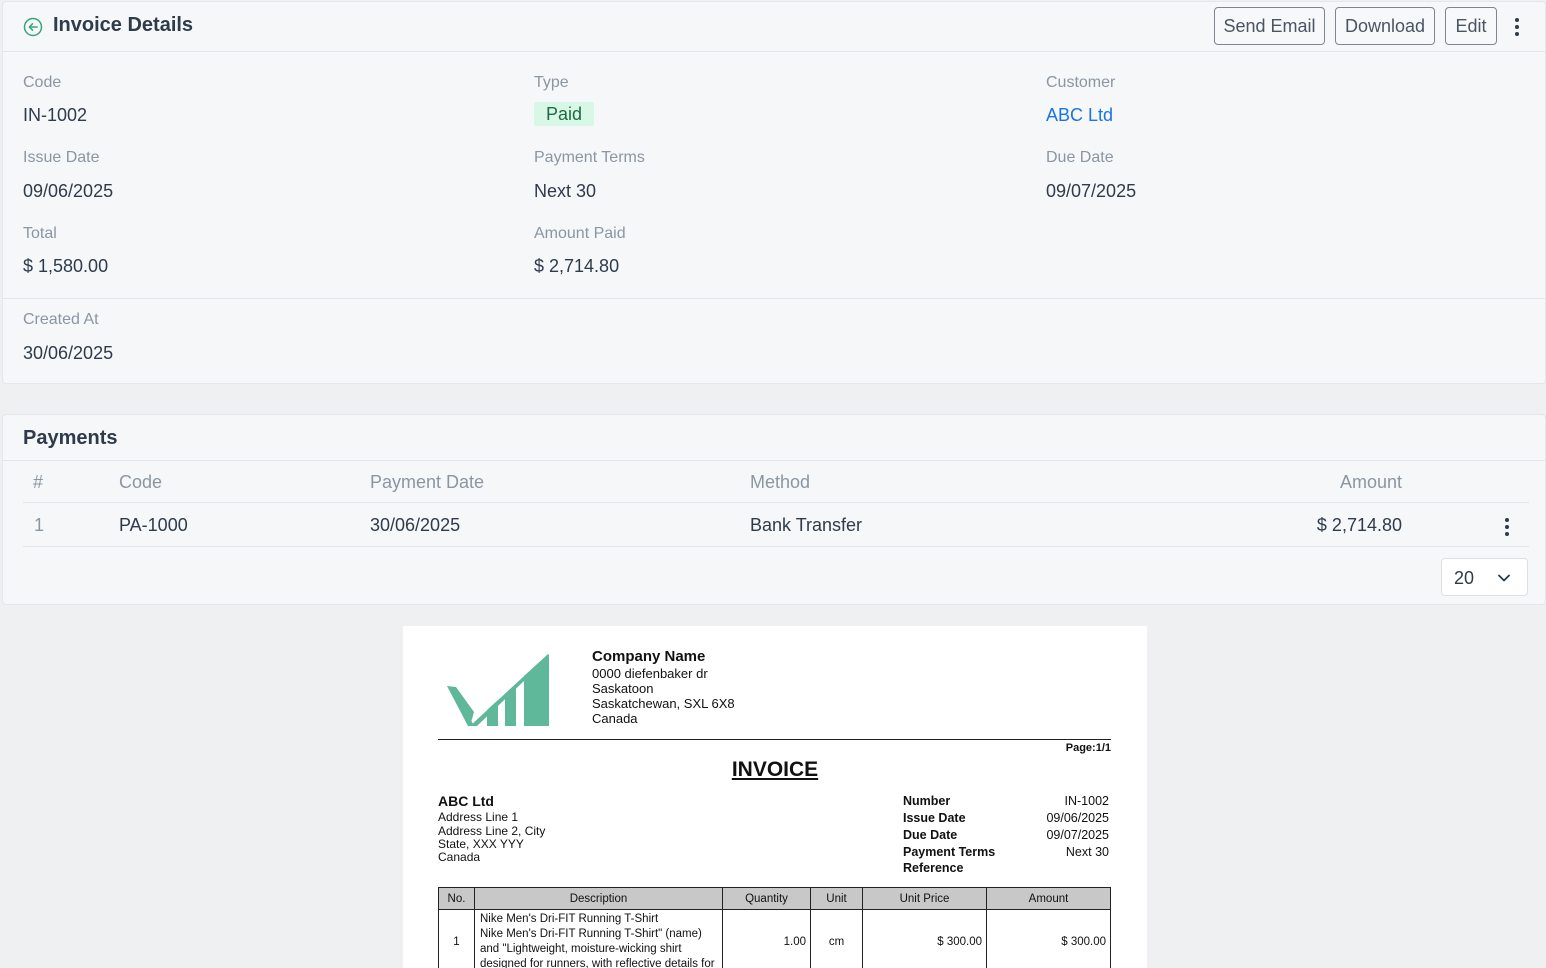 This screenshot has height=968, width=1546. I want to click on meta-due-date-label: Due Date, so click(930, 835).